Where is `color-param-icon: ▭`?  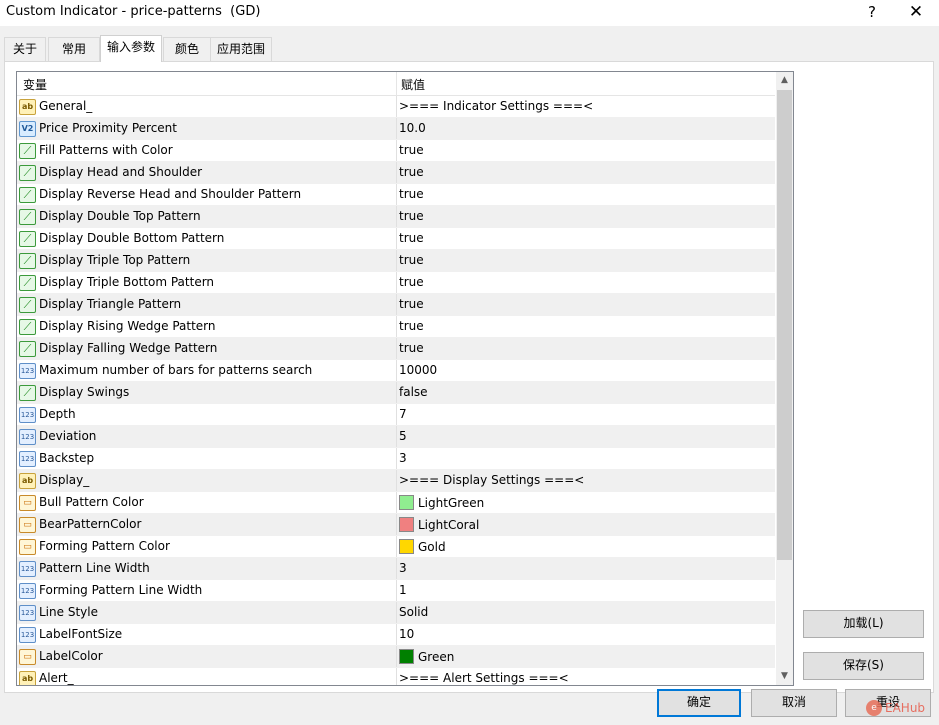
color-param-icon: ▭ is located at coordinates (27, 657).